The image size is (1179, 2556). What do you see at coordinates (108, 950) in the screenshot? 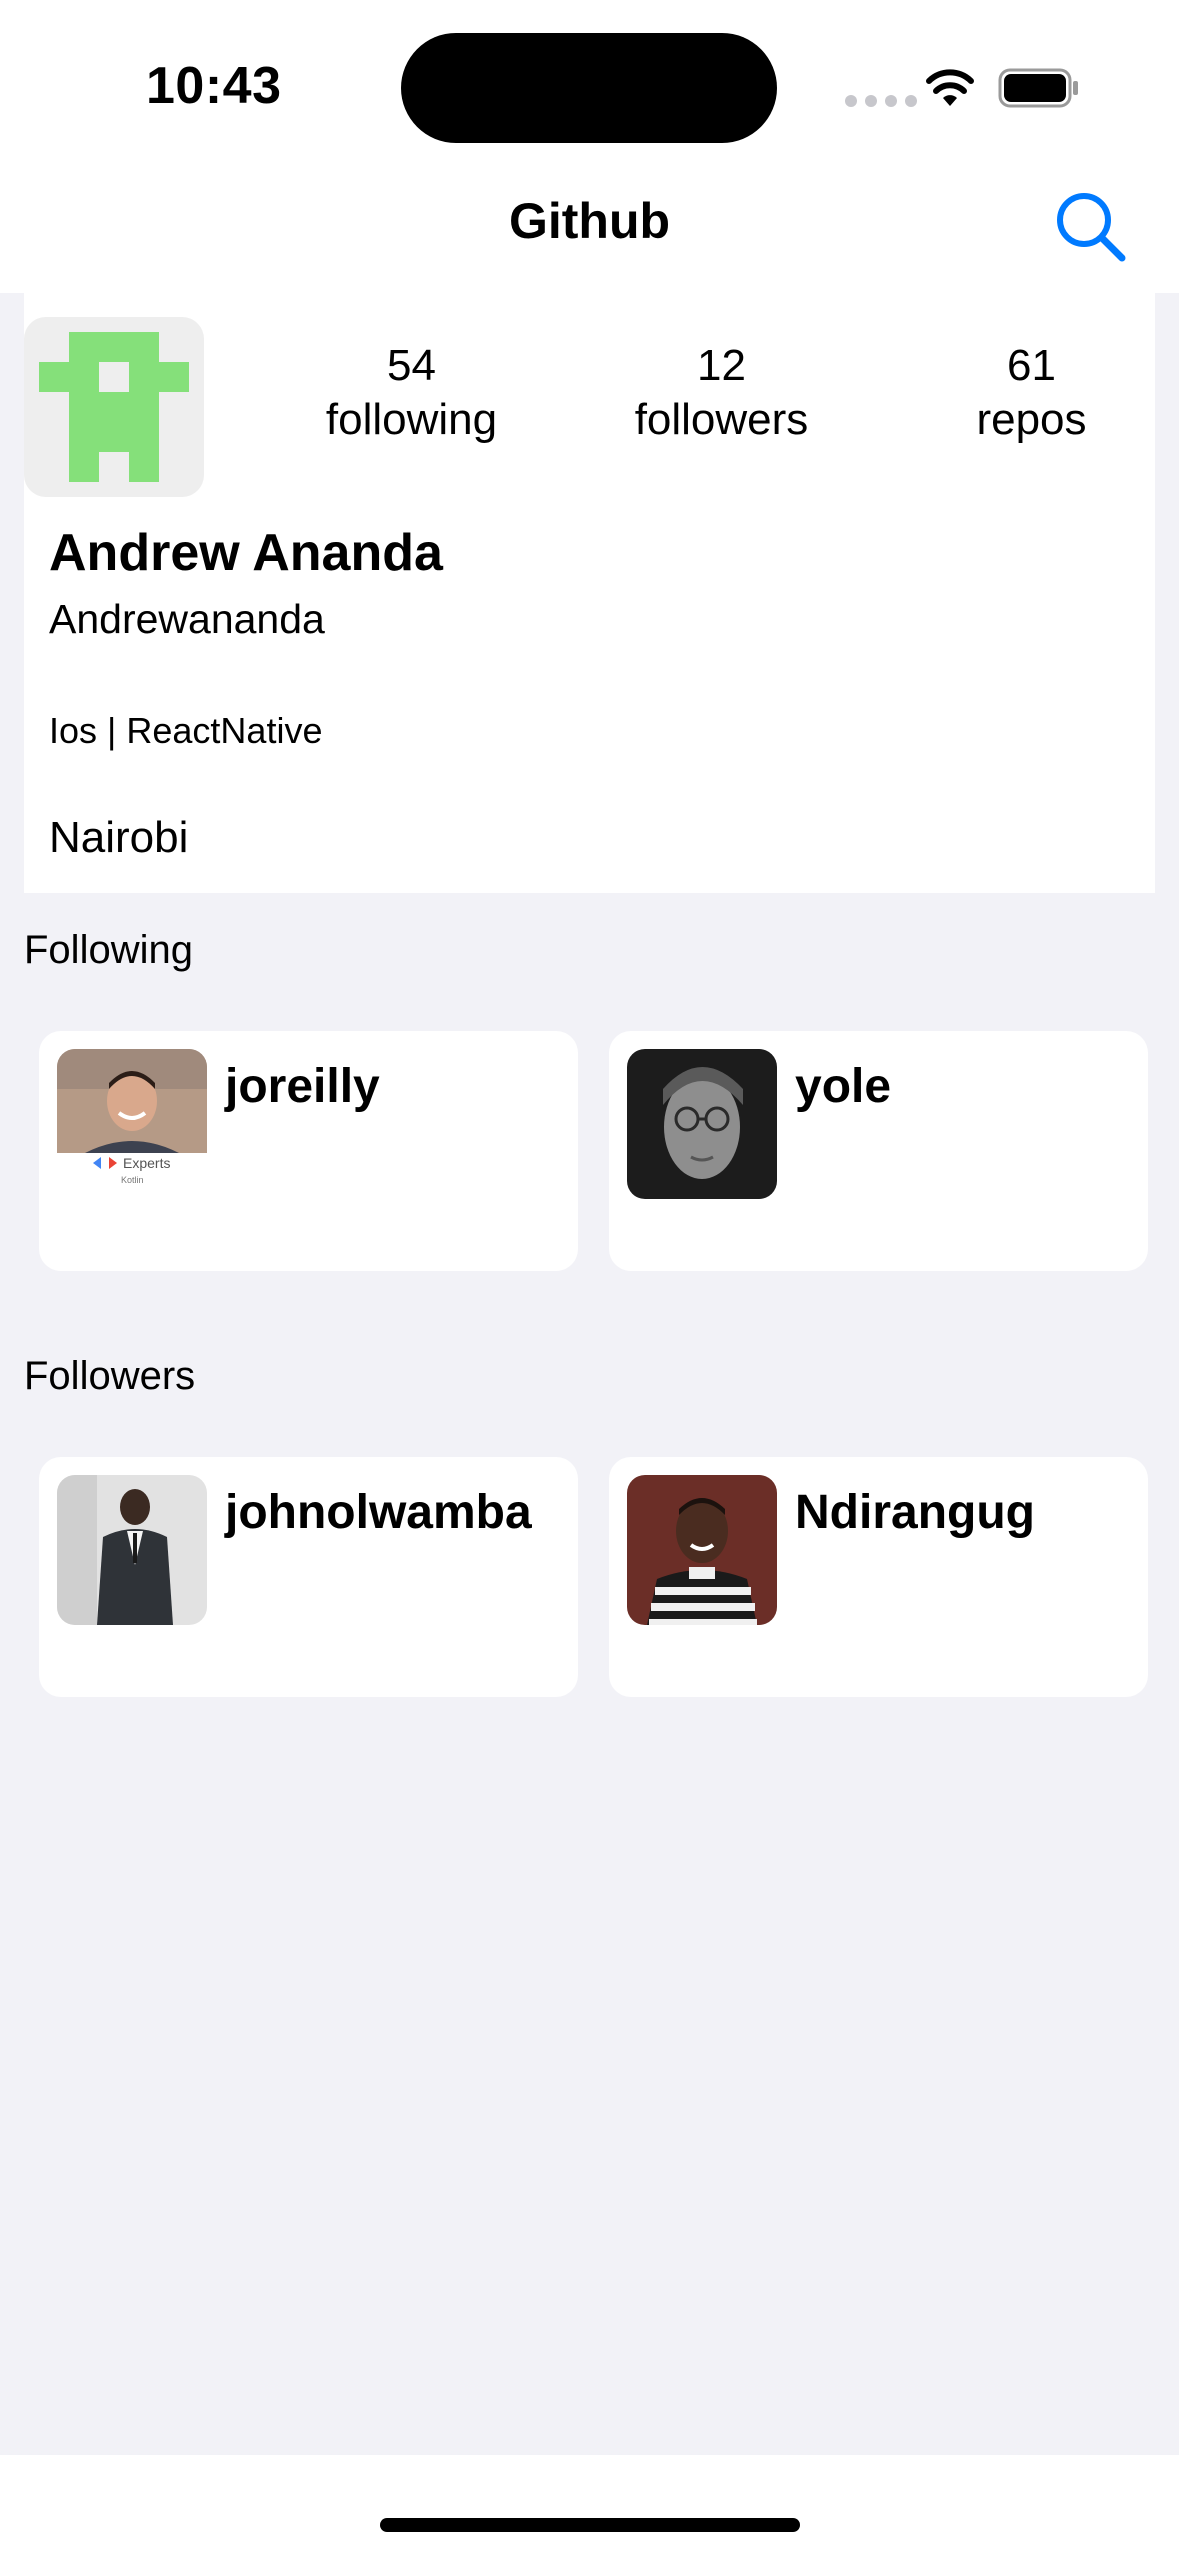
I see `following-section-title: Following` at bounding box center [108, 950].